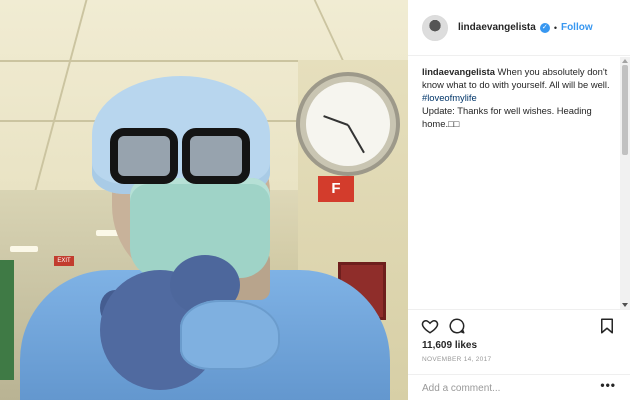 This screenshot has width=630, height=400. I want to click on verified-badge-icon: ✓, so click(544, 27).